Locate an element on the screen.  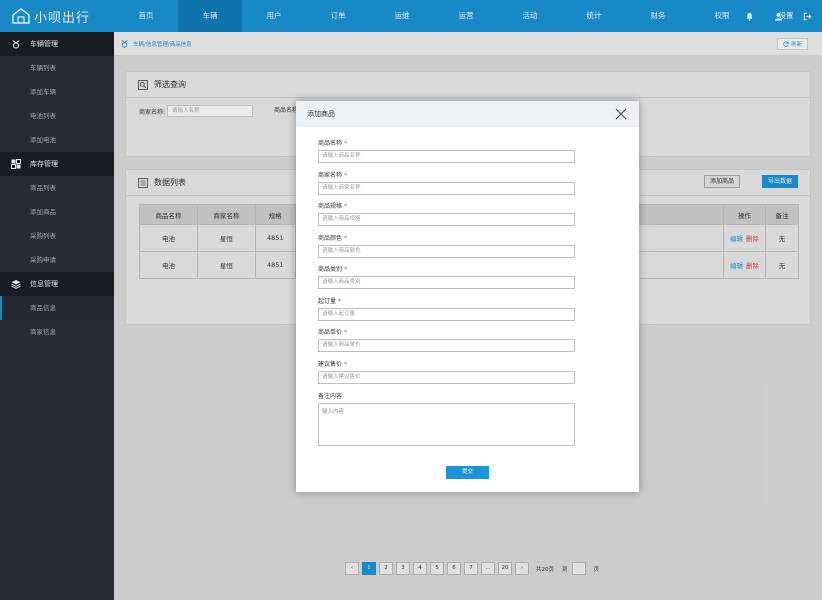
field-merchant-name: 商家名称 * 请输入商家名称 is located at coordinates (446, 182).